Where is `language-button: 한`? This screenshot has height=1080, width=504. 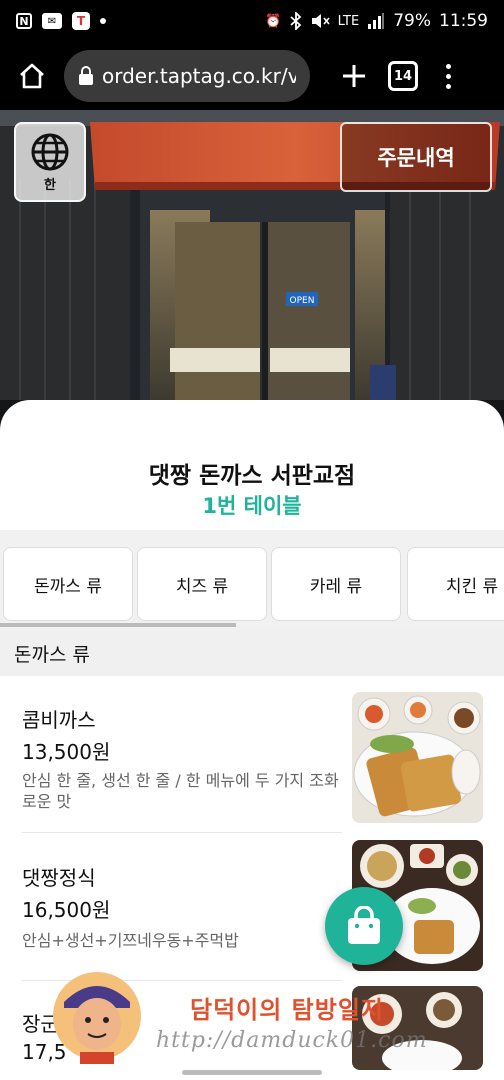
language-button: 한 is located at coordinates (50, 162).